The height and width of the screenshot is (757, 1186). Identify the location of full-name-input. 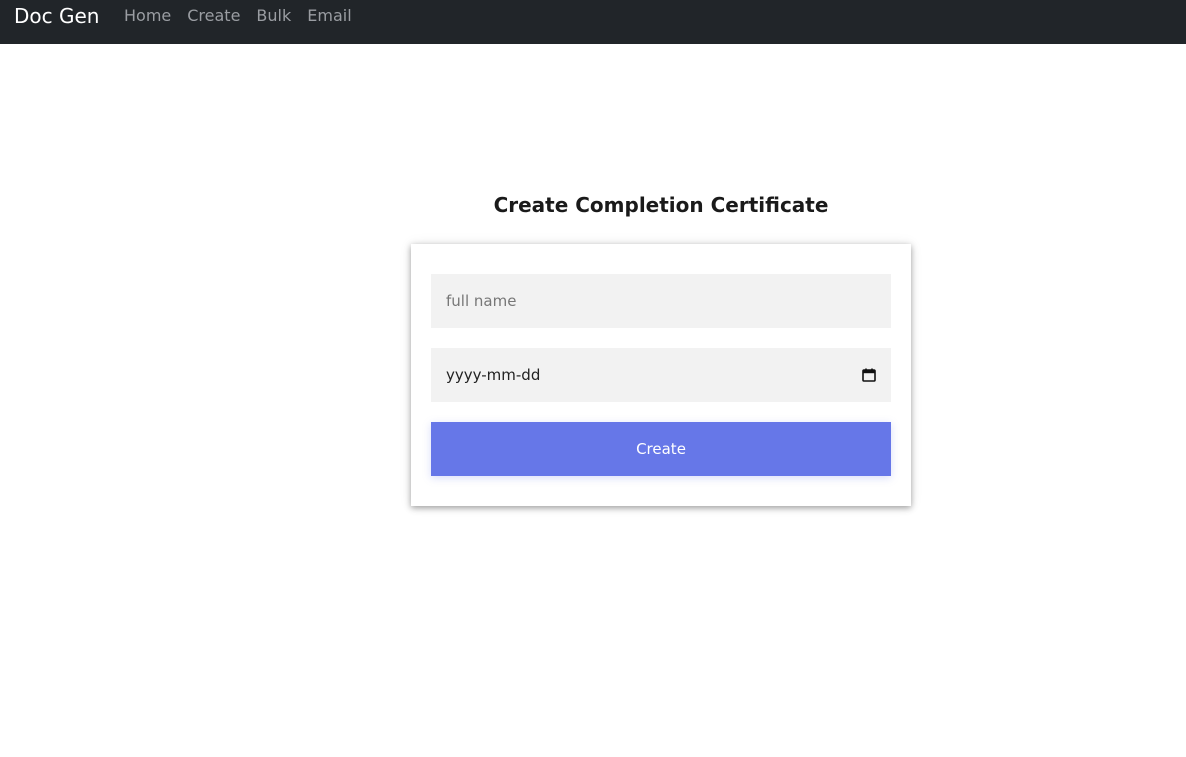
(661, 301).